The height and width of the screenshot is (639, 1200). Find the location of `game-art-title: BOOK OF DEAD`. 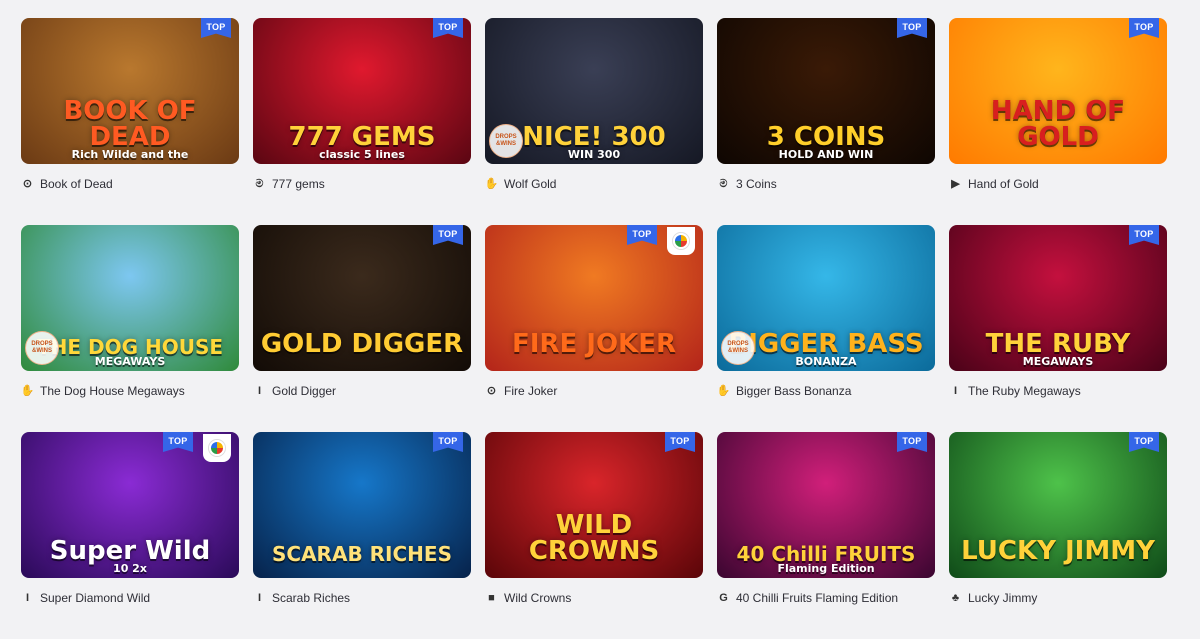

game-art-title: BOOK OF DEAD is located at coordinates (130, 124).